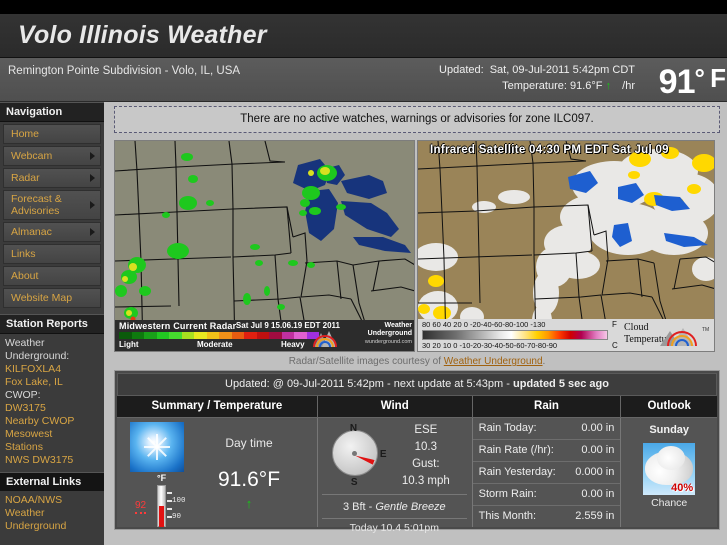 The image size is (727, 545). I want to click on column-header-rain: Rain, so click(547, 407).